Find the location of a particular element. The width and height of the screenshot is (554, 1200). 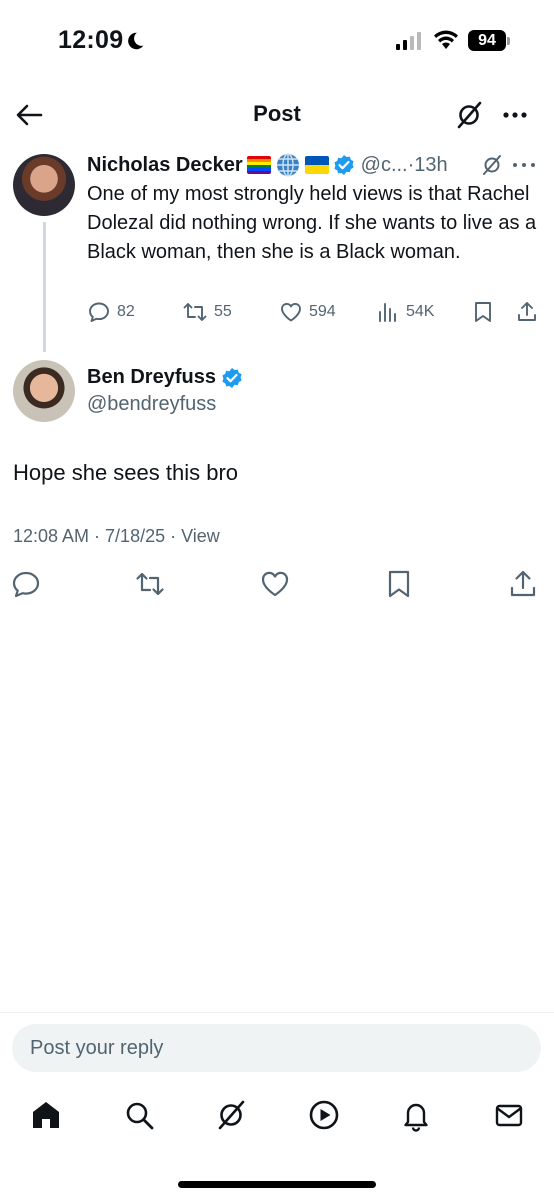

wifi-icon is located at coordinates (446, 39).